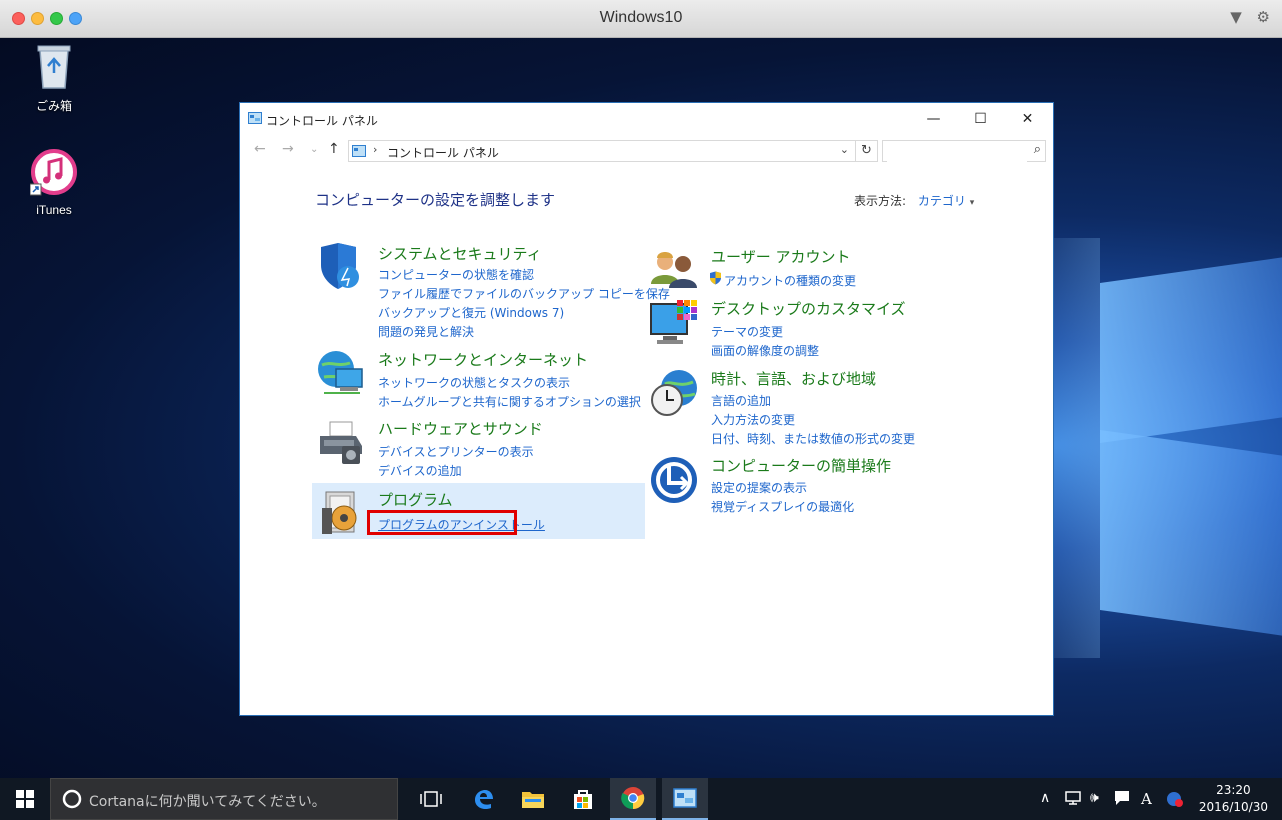 The height and width of the screenshot is (820, 1282). What do you see at coordinates (765, 350) in the screenshot?
I see `link-adjust-resolution: 画面の解像度の調整` at bounding box center [765, 350].